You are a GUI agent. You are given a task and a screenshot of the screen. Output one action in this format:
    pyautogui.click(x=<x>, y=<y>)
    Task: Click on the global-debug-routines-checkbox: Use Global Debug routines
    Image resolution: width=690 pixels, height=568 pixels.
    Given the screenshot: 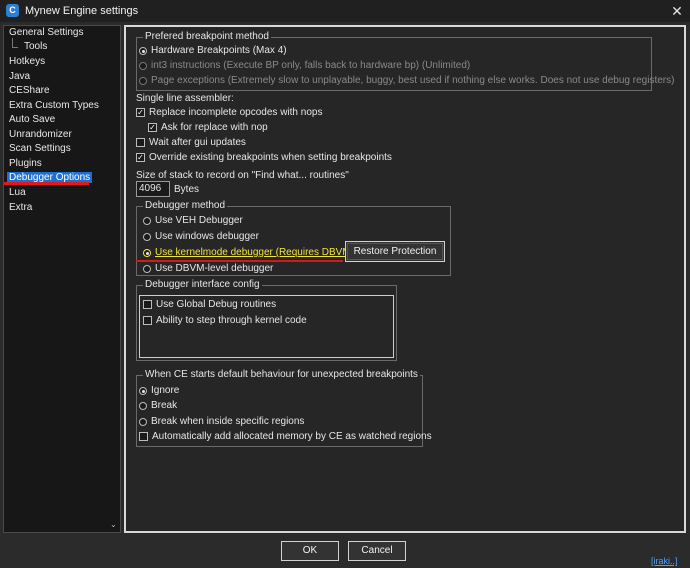 What is the action you would take?
    pyautogui.click(x=209, y=304)
    